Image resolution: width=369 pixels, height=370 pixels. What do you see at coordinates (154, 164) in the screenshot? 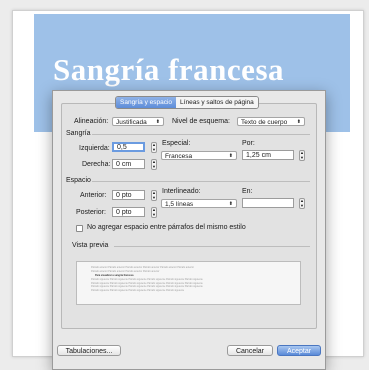
I see `indent-right-stepper: ▲ ▼` at bounding box center [154, 164].